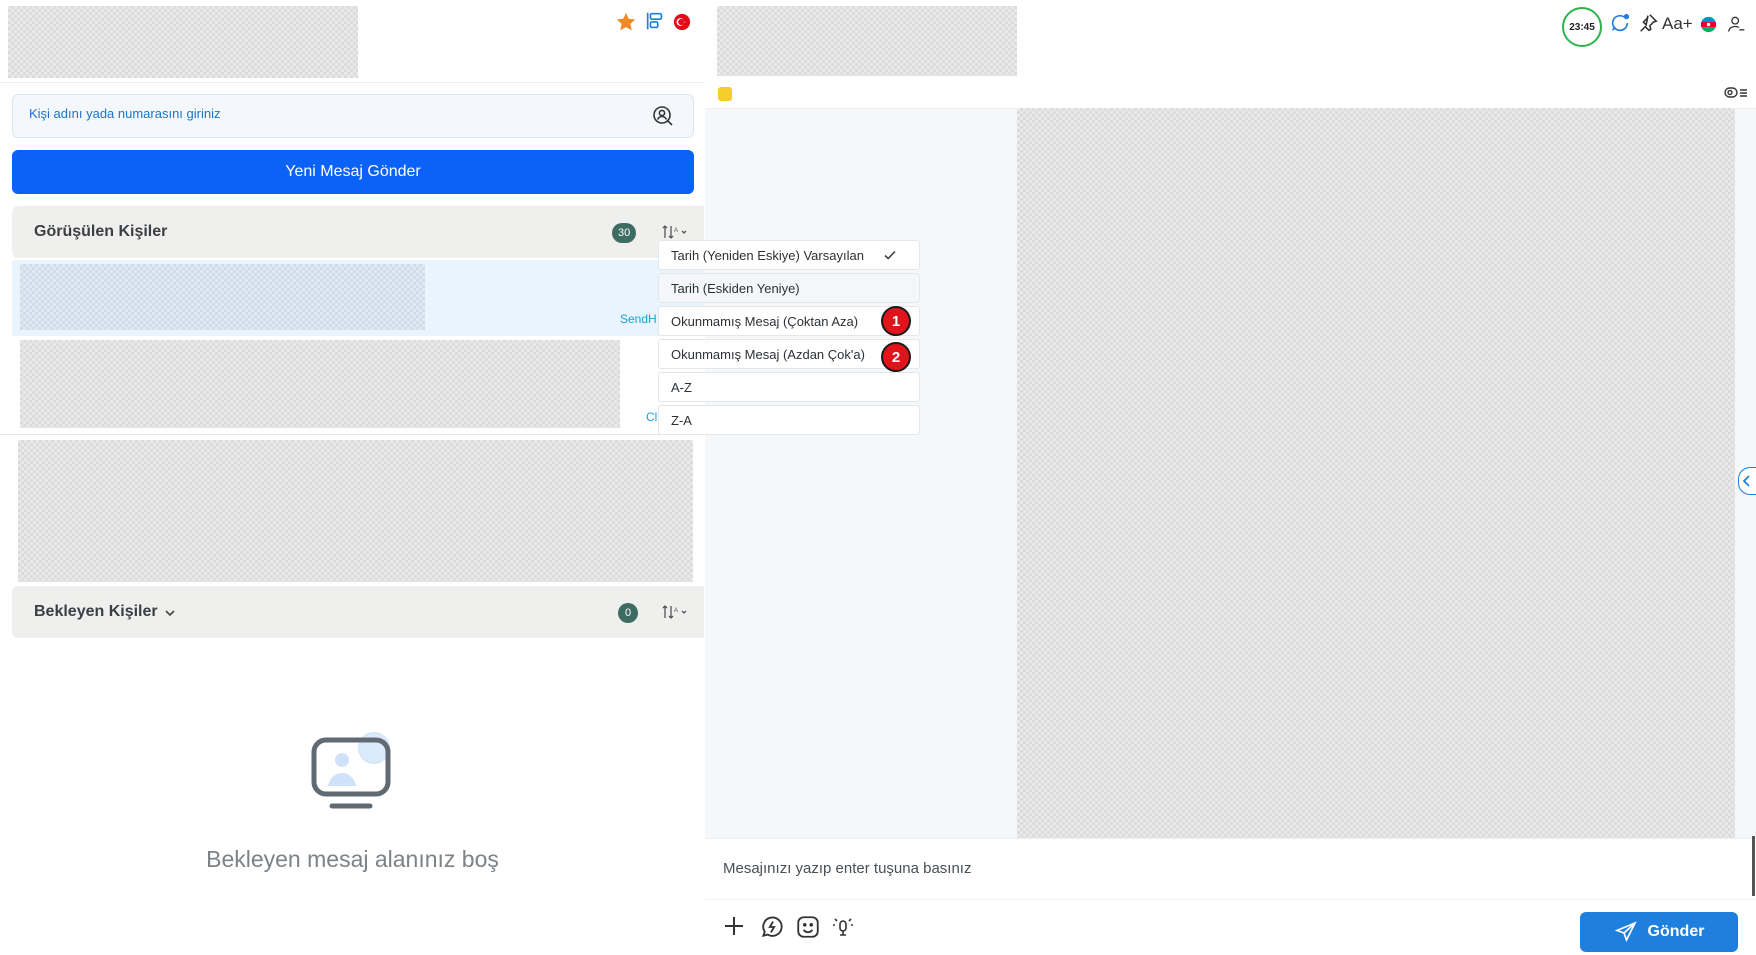  Describe the element at coordinates (352, 859) in the screenshot. I see `empty-waiting-message: Bekleyen mesaj alanınız boş` at that location.